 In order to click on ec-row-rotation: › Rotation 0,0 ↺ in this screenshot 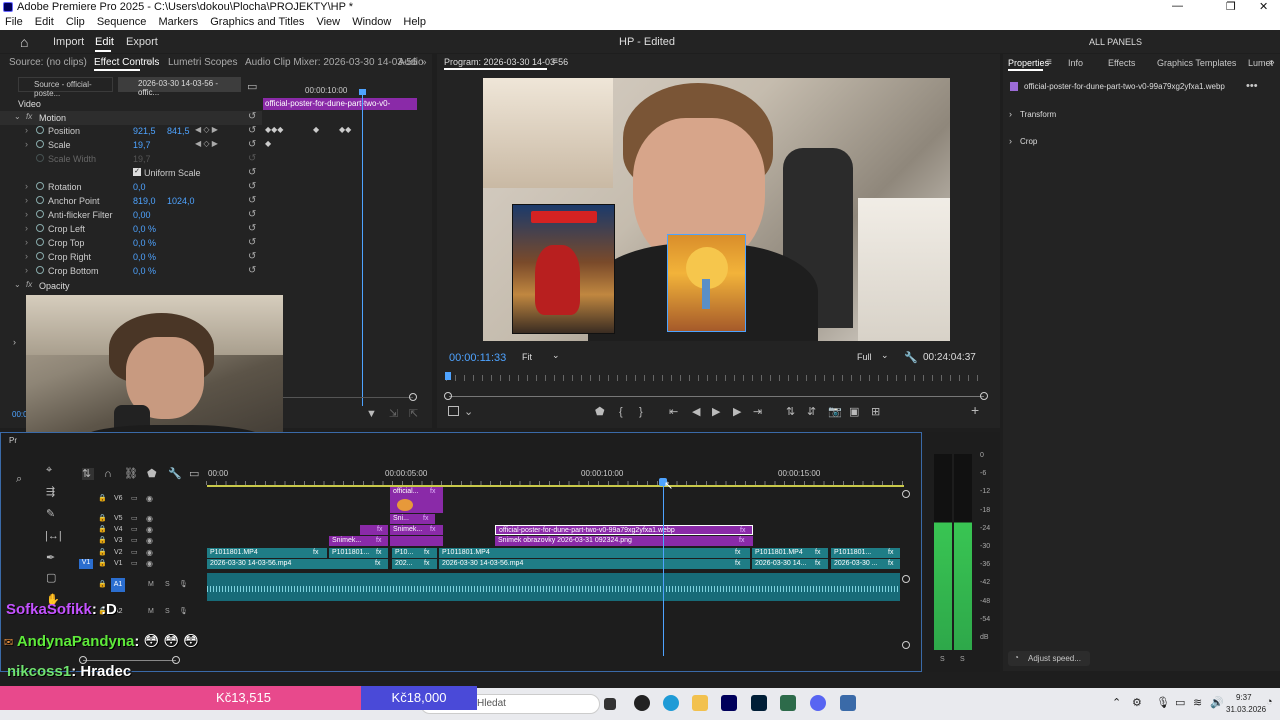, I will do `click(131, 188)`.